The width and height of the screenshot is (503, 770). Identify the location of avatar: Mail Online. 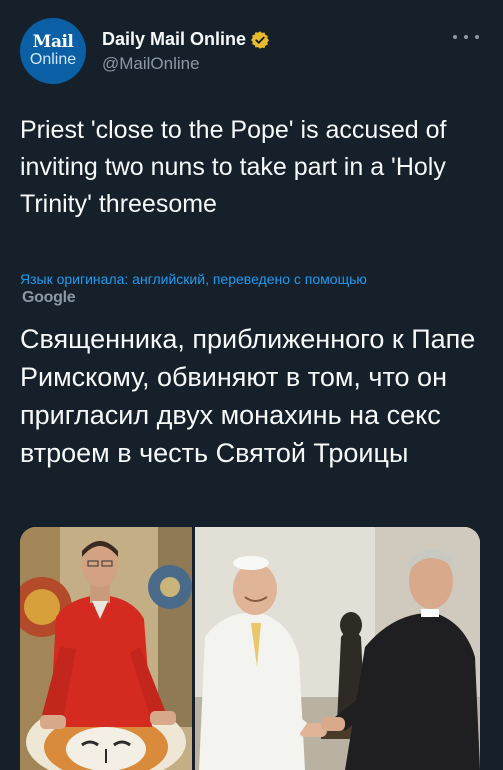
(53, 51).